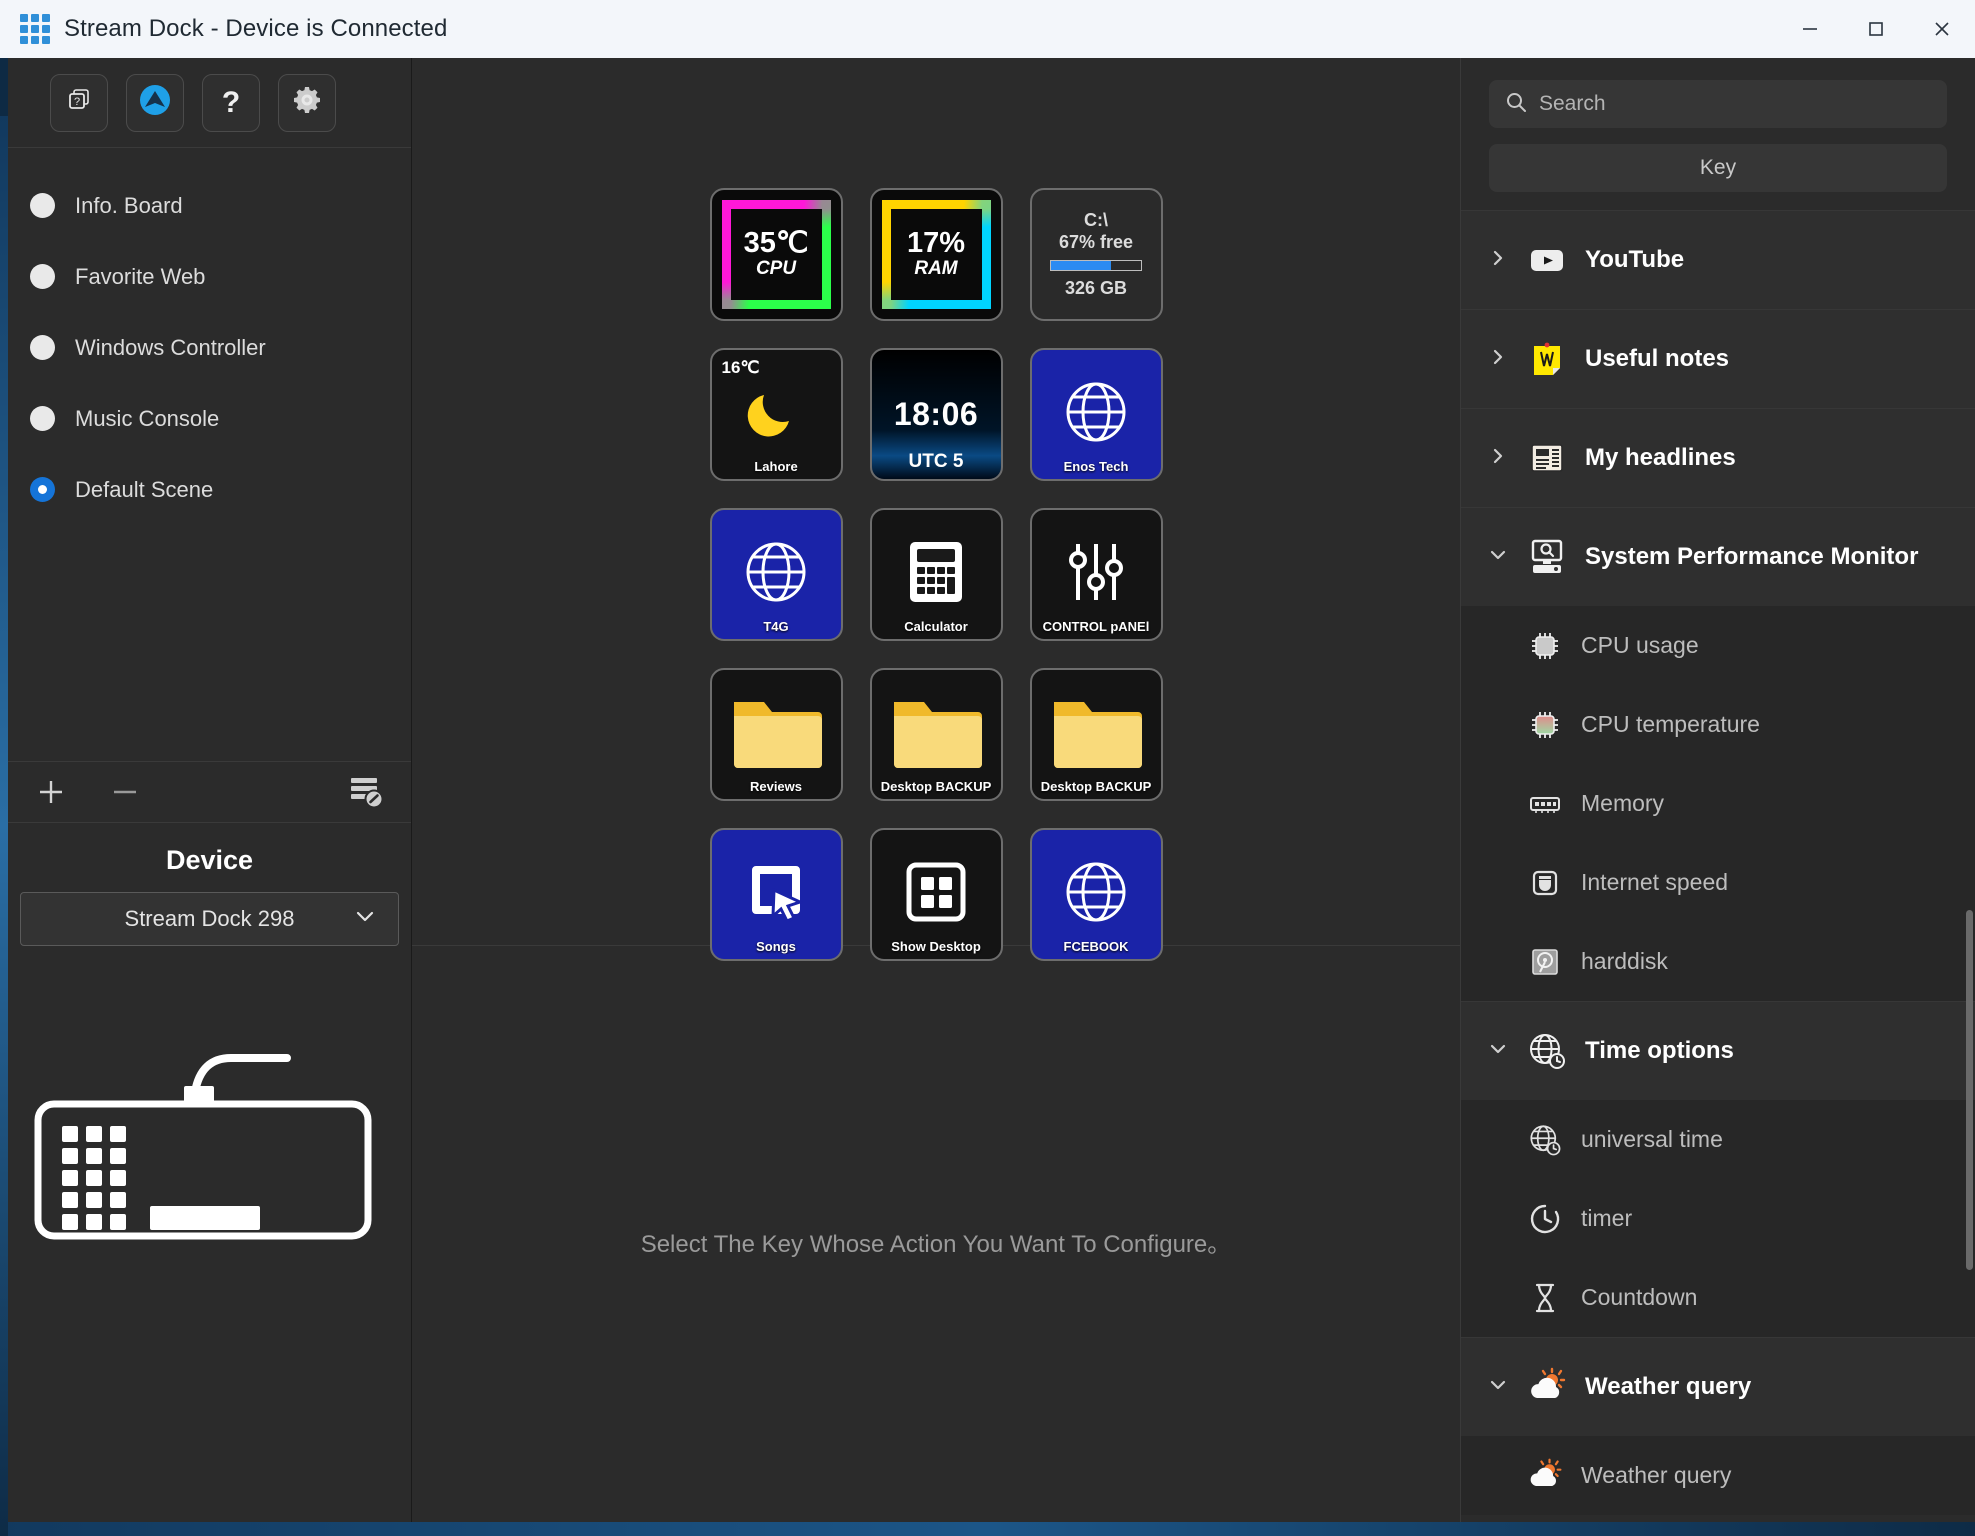 The width and height of the screenshot is (1975, 1536). What do you see at coordinates (231, 102) in the screenshot?
I see `help-button: ?` at bounding box center [231, 102].